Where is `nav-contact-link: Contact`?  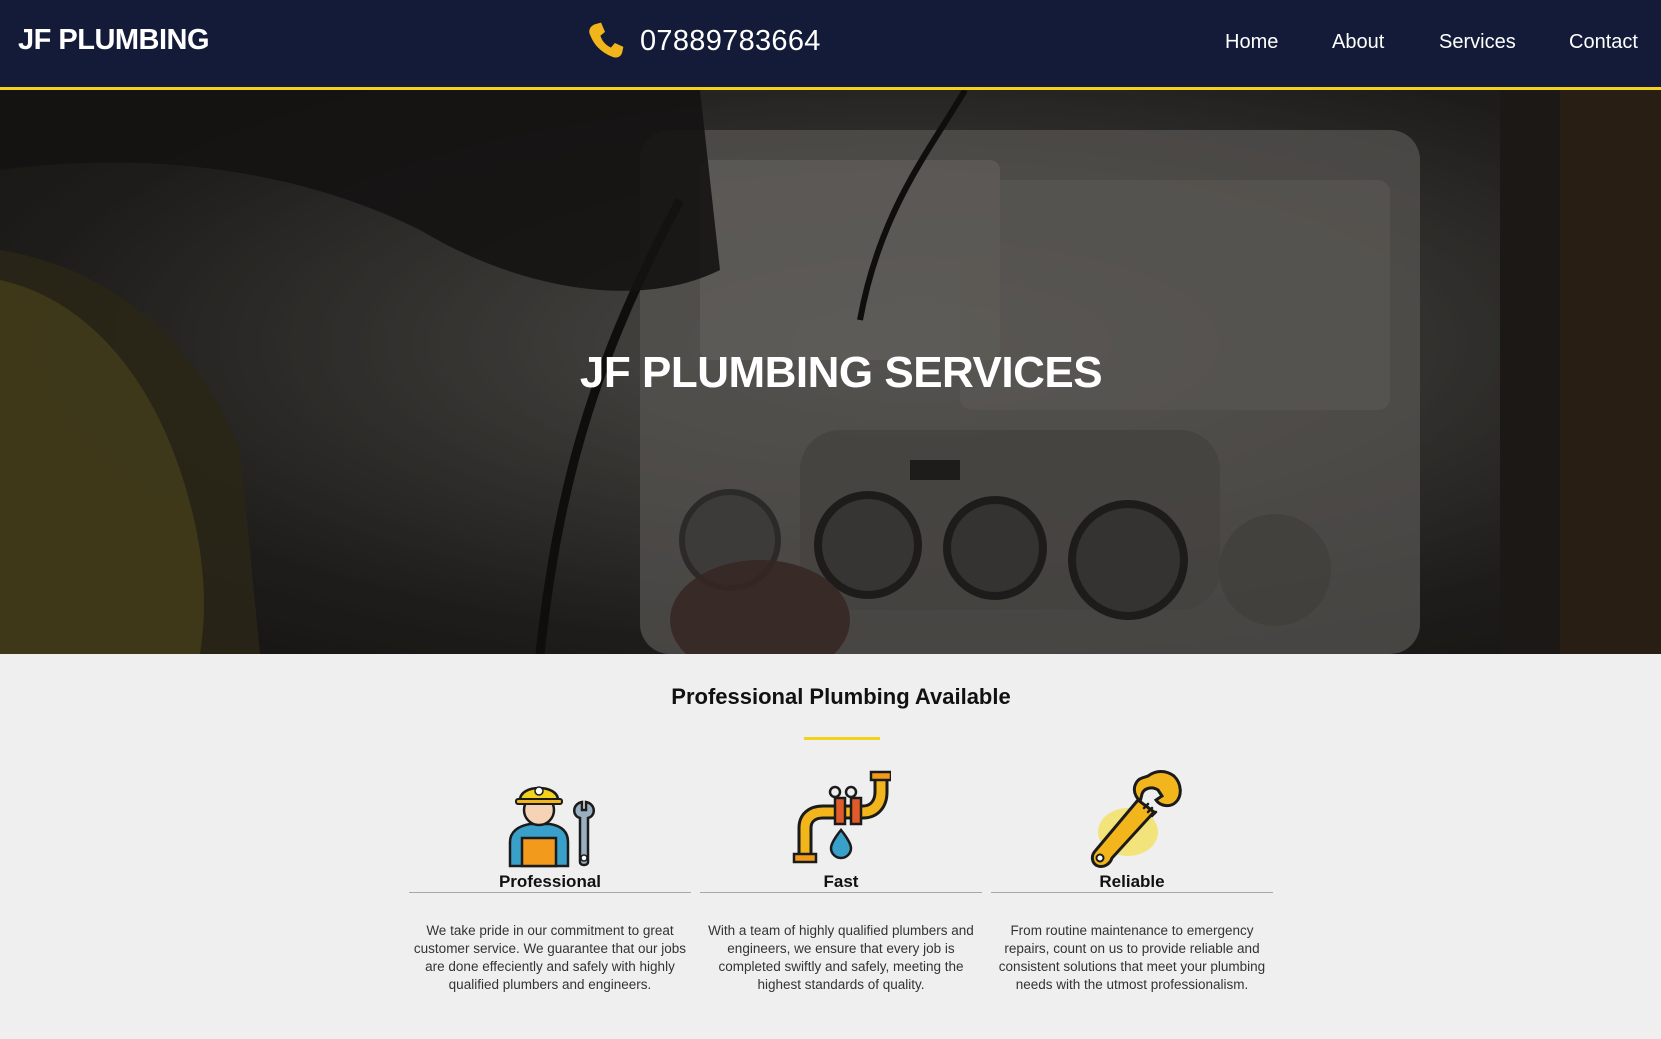 nav-contact-link: Contact is located at coordinates (1603, 42).